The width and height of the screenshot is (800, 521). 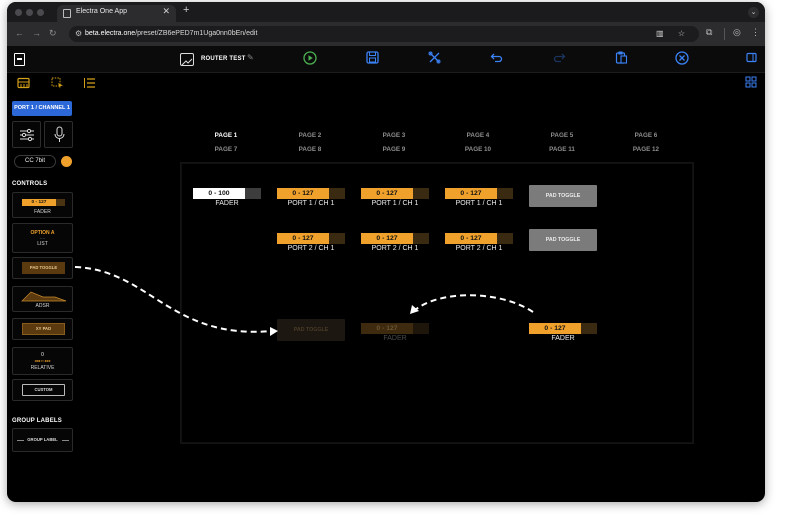 What do you see at coordinates (66, 161) in the screenshot?
I see `color-picker-dot` at bounding box center [66, 161].